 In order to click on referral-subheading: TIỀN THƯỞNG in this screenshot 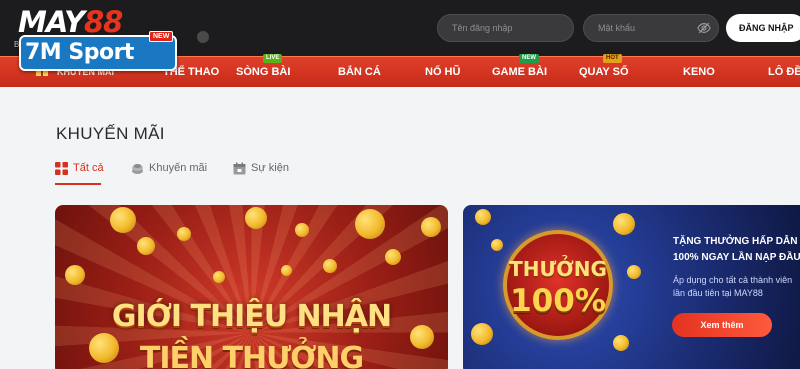, I will do `click(251, 355)`.